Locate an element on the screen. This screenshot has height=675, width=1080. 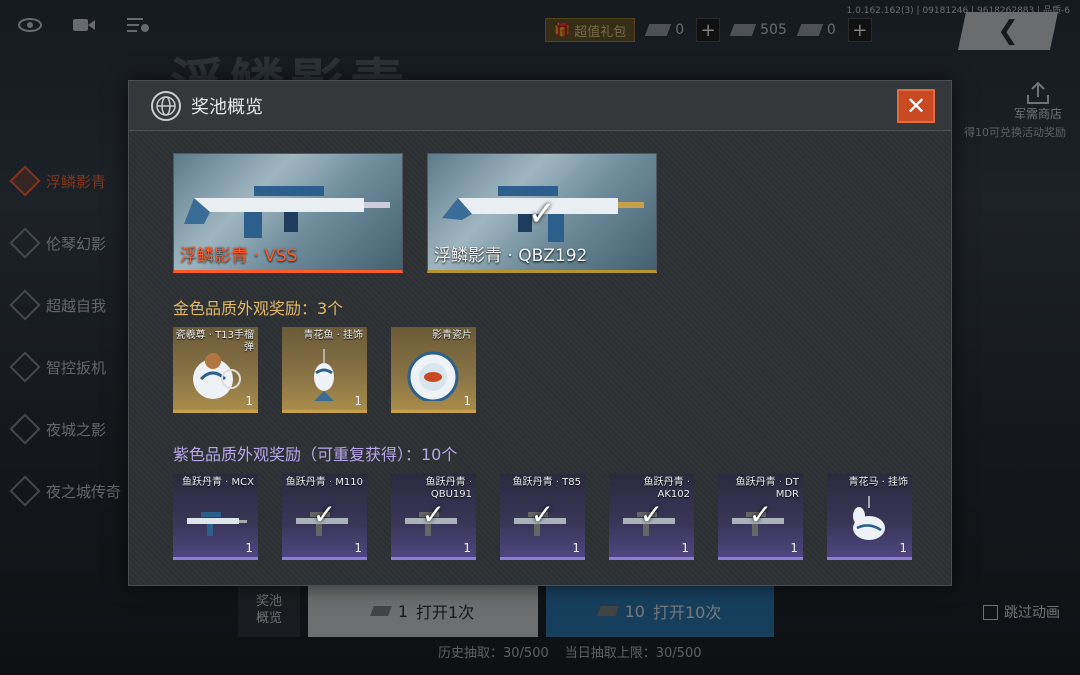
sniper-rifle-icon is located at coordinates (287, 212).